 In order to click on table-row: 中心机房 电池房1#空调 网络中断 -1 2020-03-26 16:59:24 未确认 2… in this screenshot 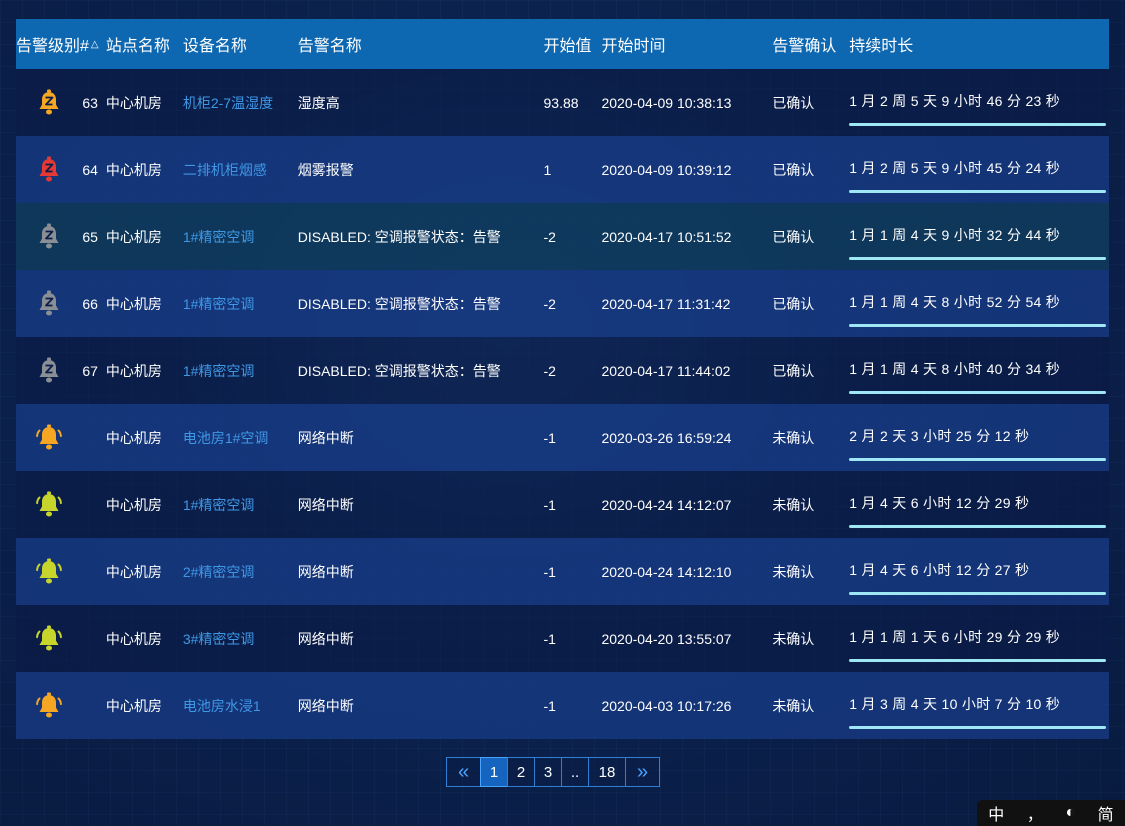, I will do `click(562, 437)`.